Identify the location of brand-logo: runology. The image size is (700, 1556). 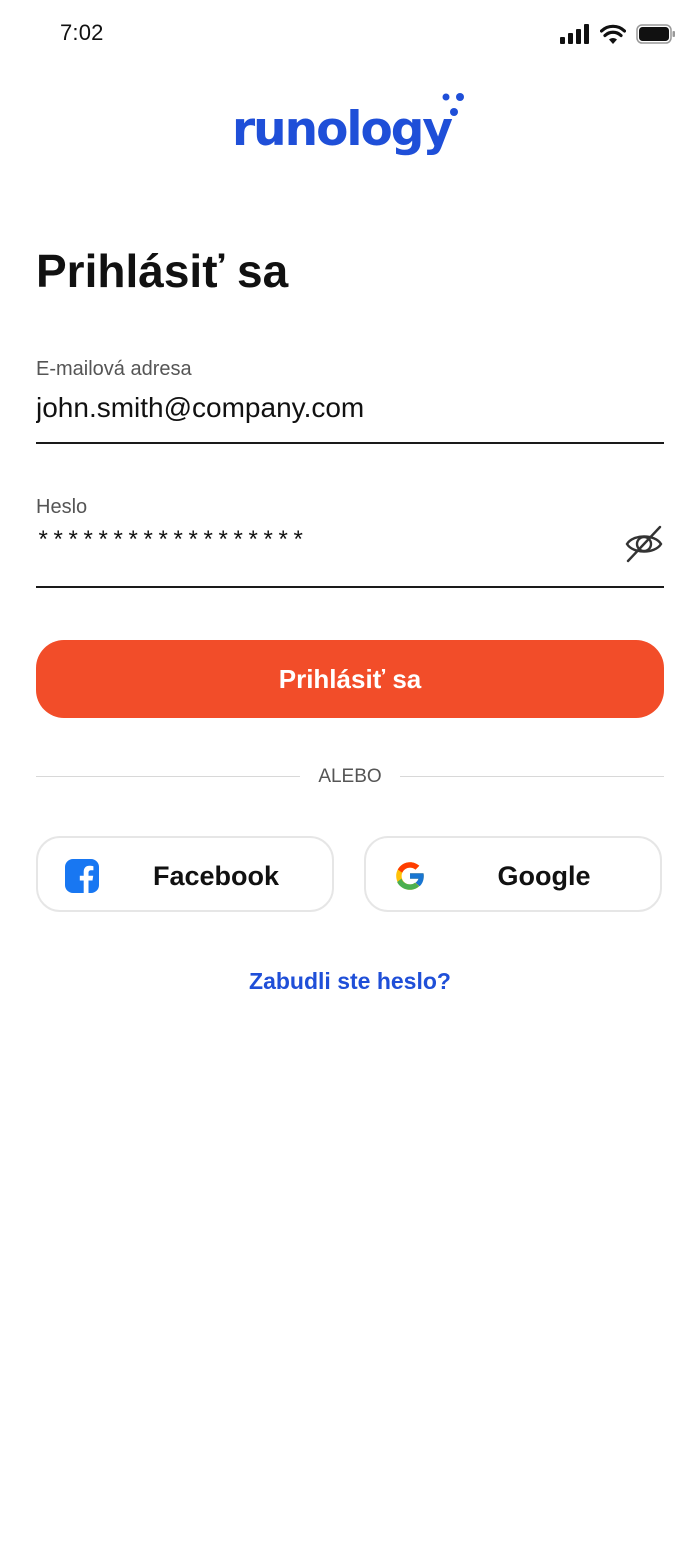
(352, 128).